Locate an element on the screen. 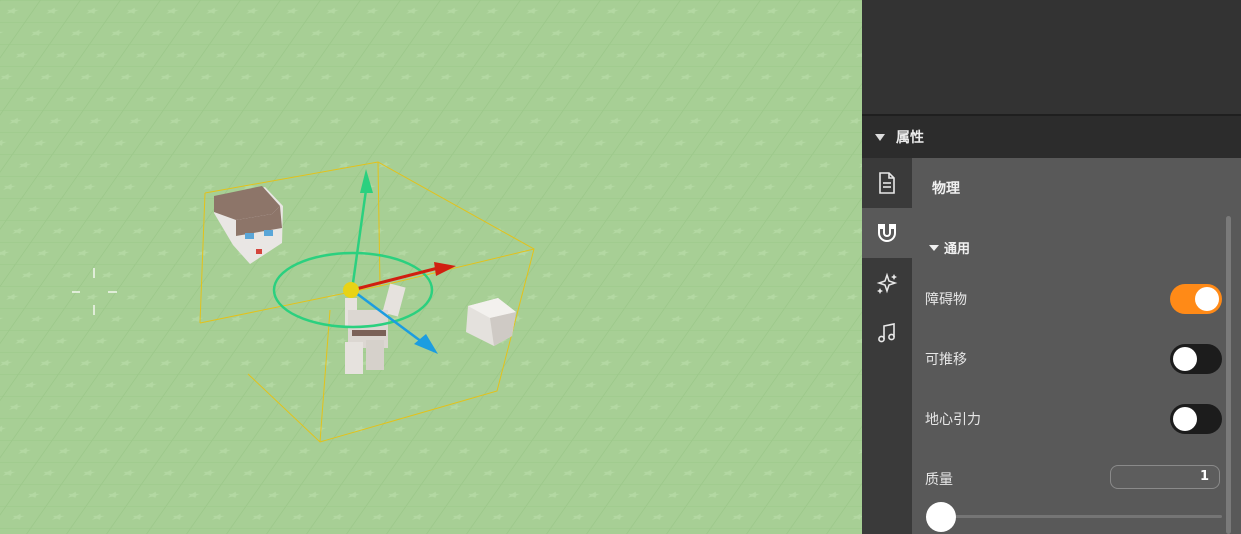 The image size is (1241, 534). mass-input: 1 is located at coordinates (1165, 477).